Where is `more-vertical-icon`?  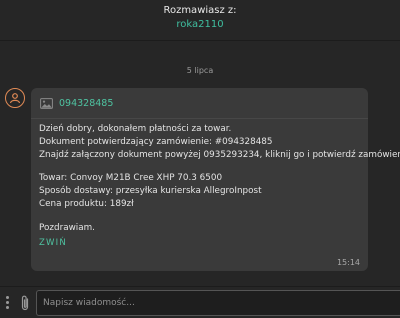
more-vertical-icon is located at coordinates (7, 303).